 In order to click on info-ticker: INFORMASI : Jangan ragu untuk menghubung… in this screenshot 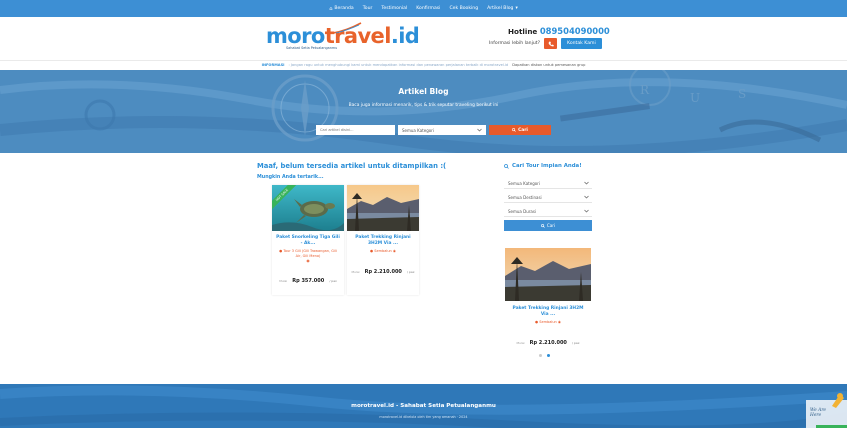, I will do `click(423, 64)`.